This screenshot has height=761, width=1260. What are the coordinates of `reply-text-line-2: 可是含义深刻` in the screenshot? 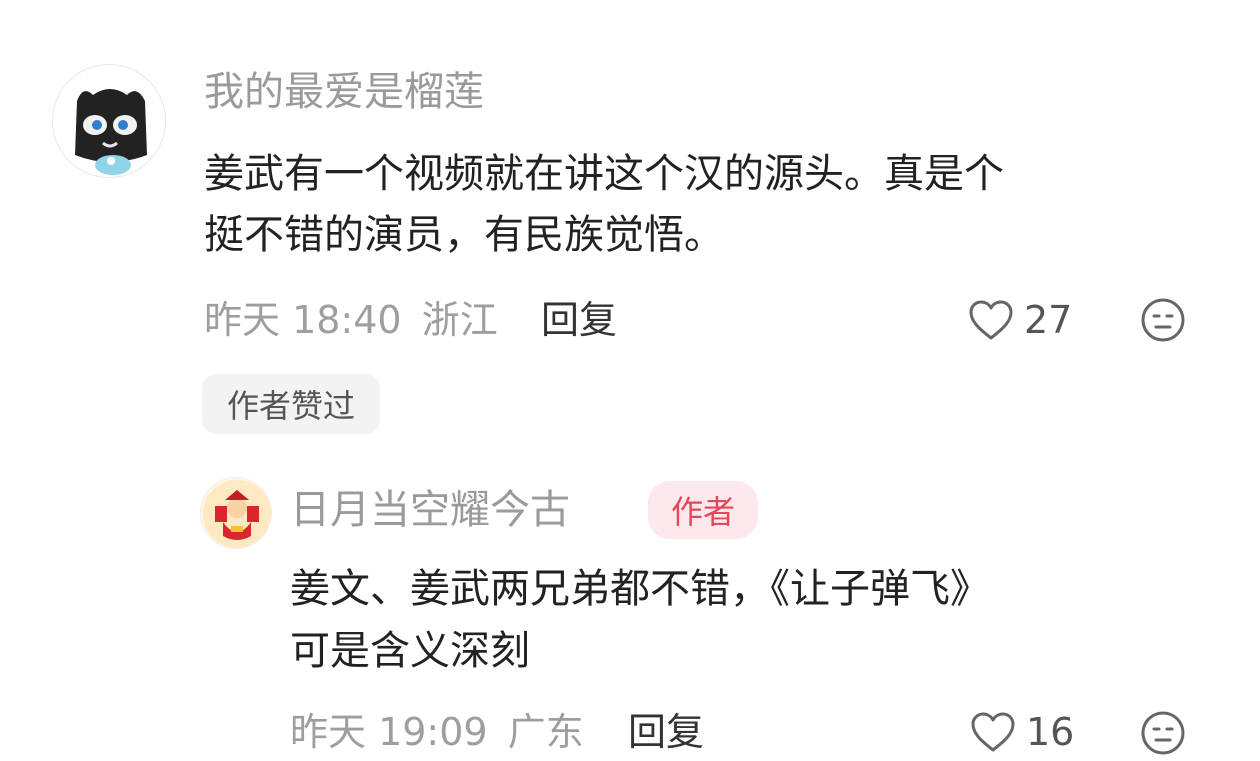 It's located at (410, 651).